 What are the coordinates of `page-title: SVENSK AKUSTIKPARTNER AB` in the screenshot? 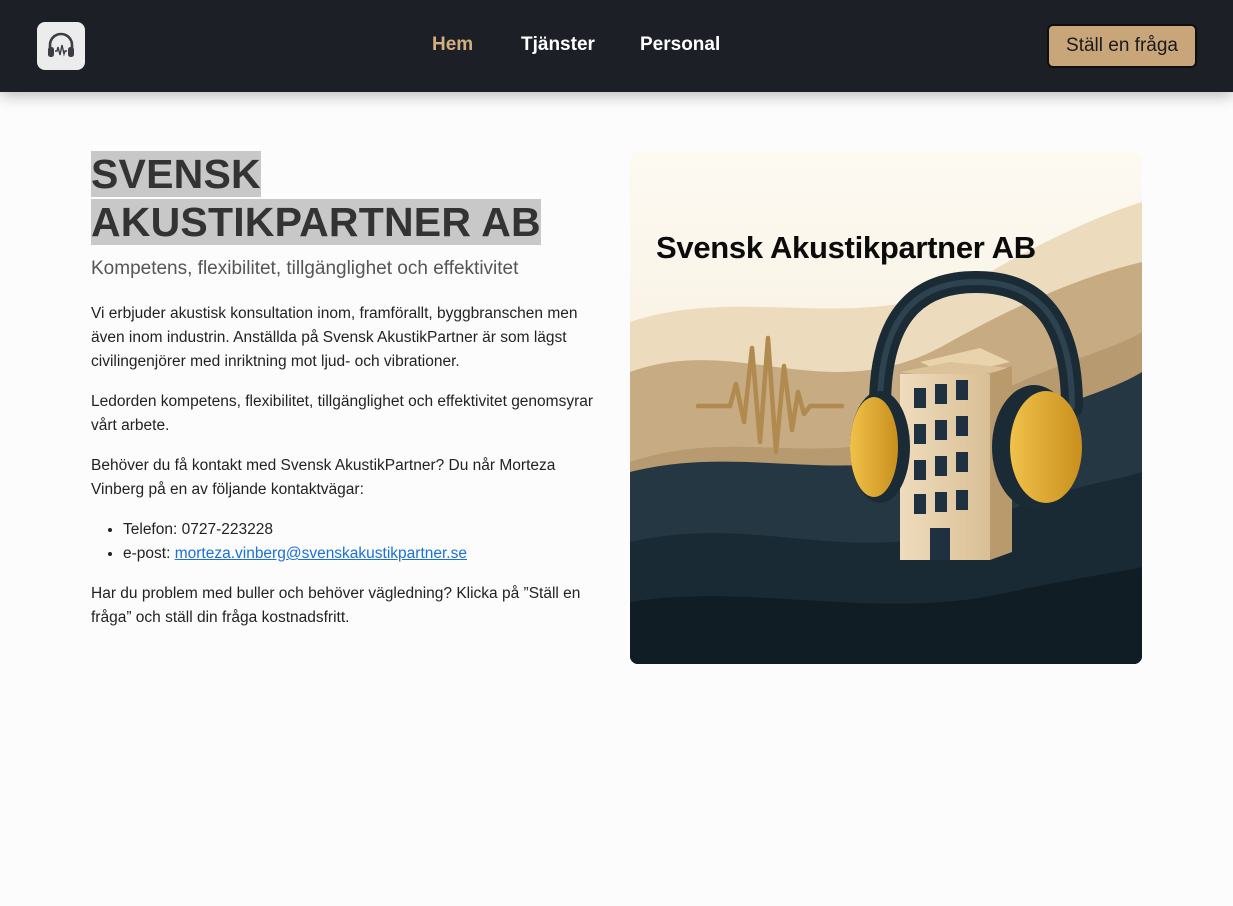 It's located at (351, 198).